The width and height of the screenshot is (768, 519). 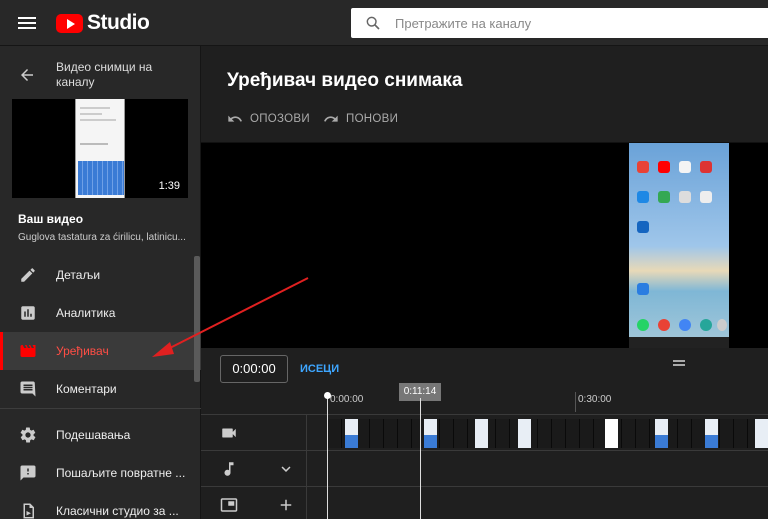 I want to click on sidebar-item-editor: Уређивач, so click(x=100, y=351).